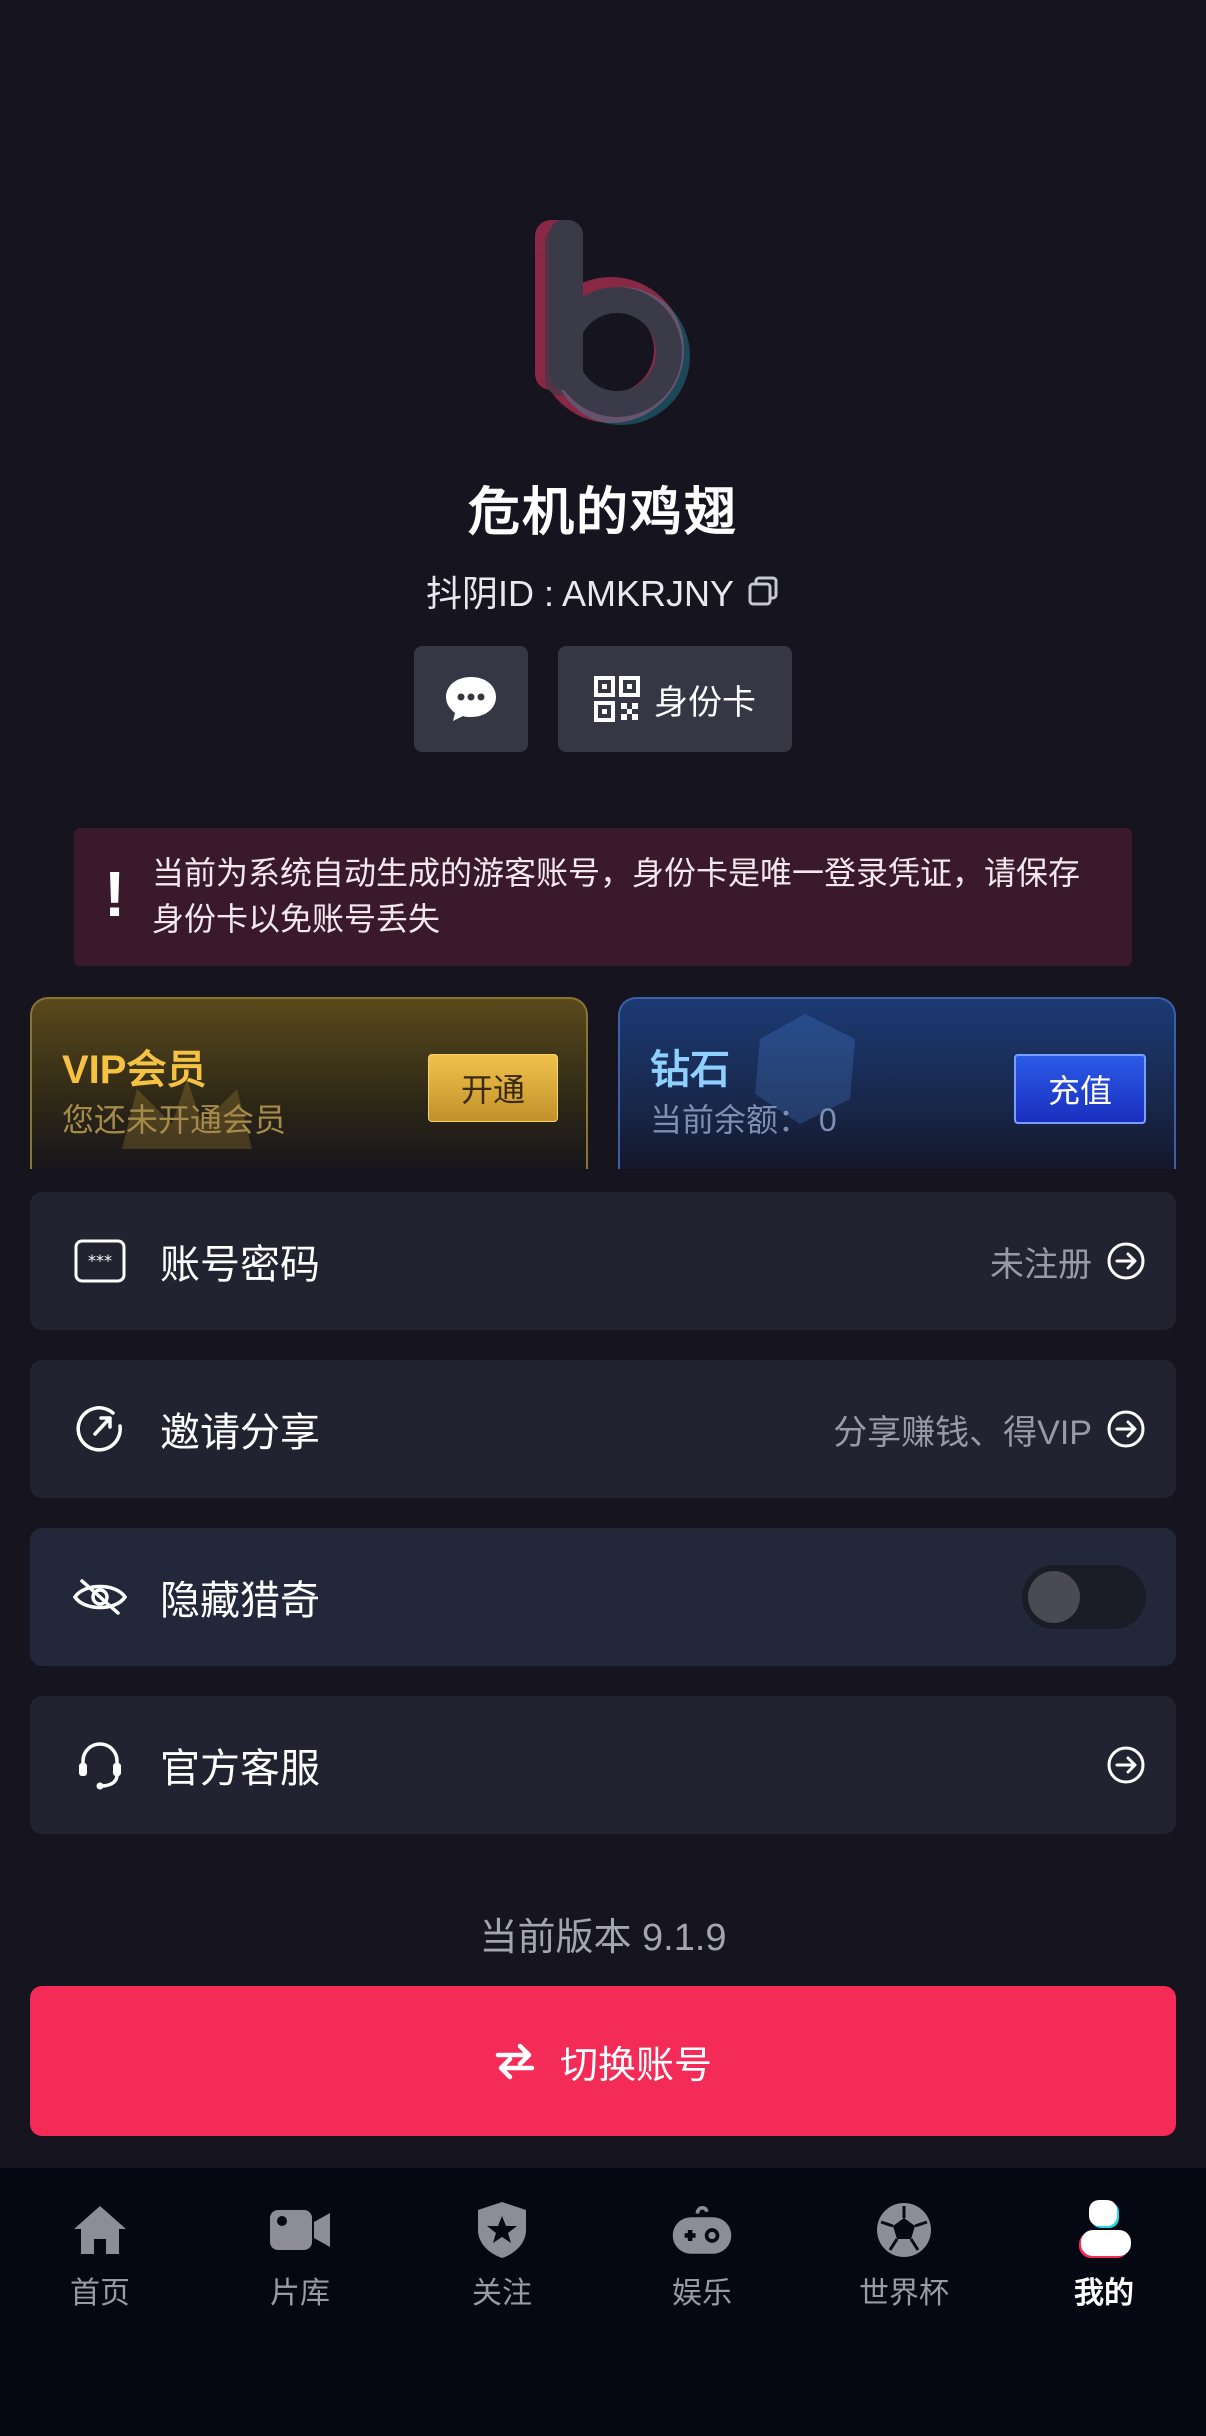 This screenshot has width=1206, height=2436. Describe the element at coordinates (240, 1265) in the screenshot. I see `menu-label: 账号密码` at that location.